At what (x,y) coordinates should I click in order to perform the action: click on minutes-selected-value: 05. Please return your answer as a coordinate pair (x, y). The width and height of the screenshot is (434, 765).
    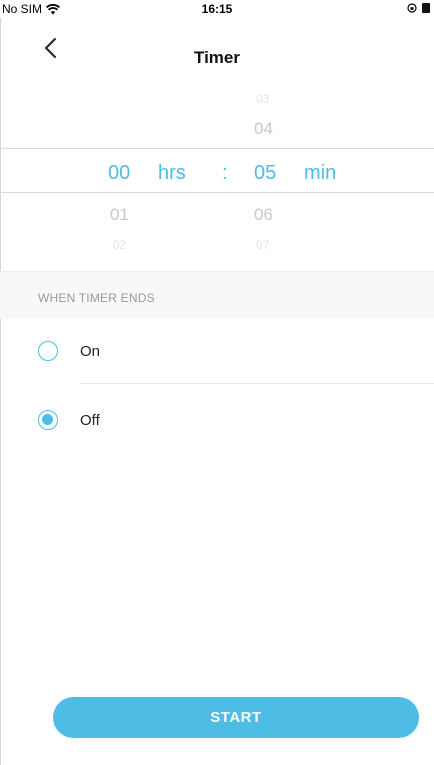
    Looking at the image, I should click on (265, 173).